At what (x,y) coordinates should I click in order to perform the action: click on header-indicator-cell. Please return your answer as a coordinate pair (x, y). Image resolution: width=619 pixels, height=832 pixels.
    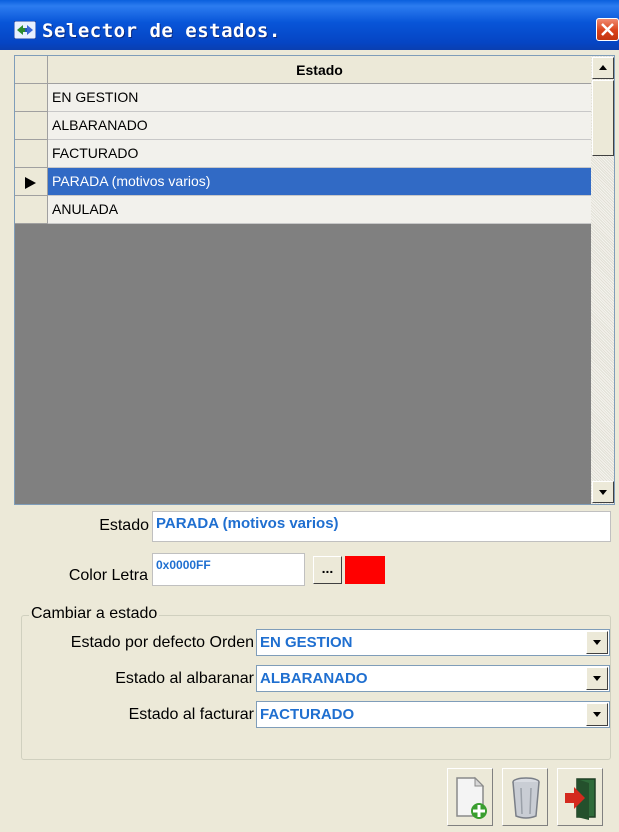
    Looking at the image, I should click on (31, 70).